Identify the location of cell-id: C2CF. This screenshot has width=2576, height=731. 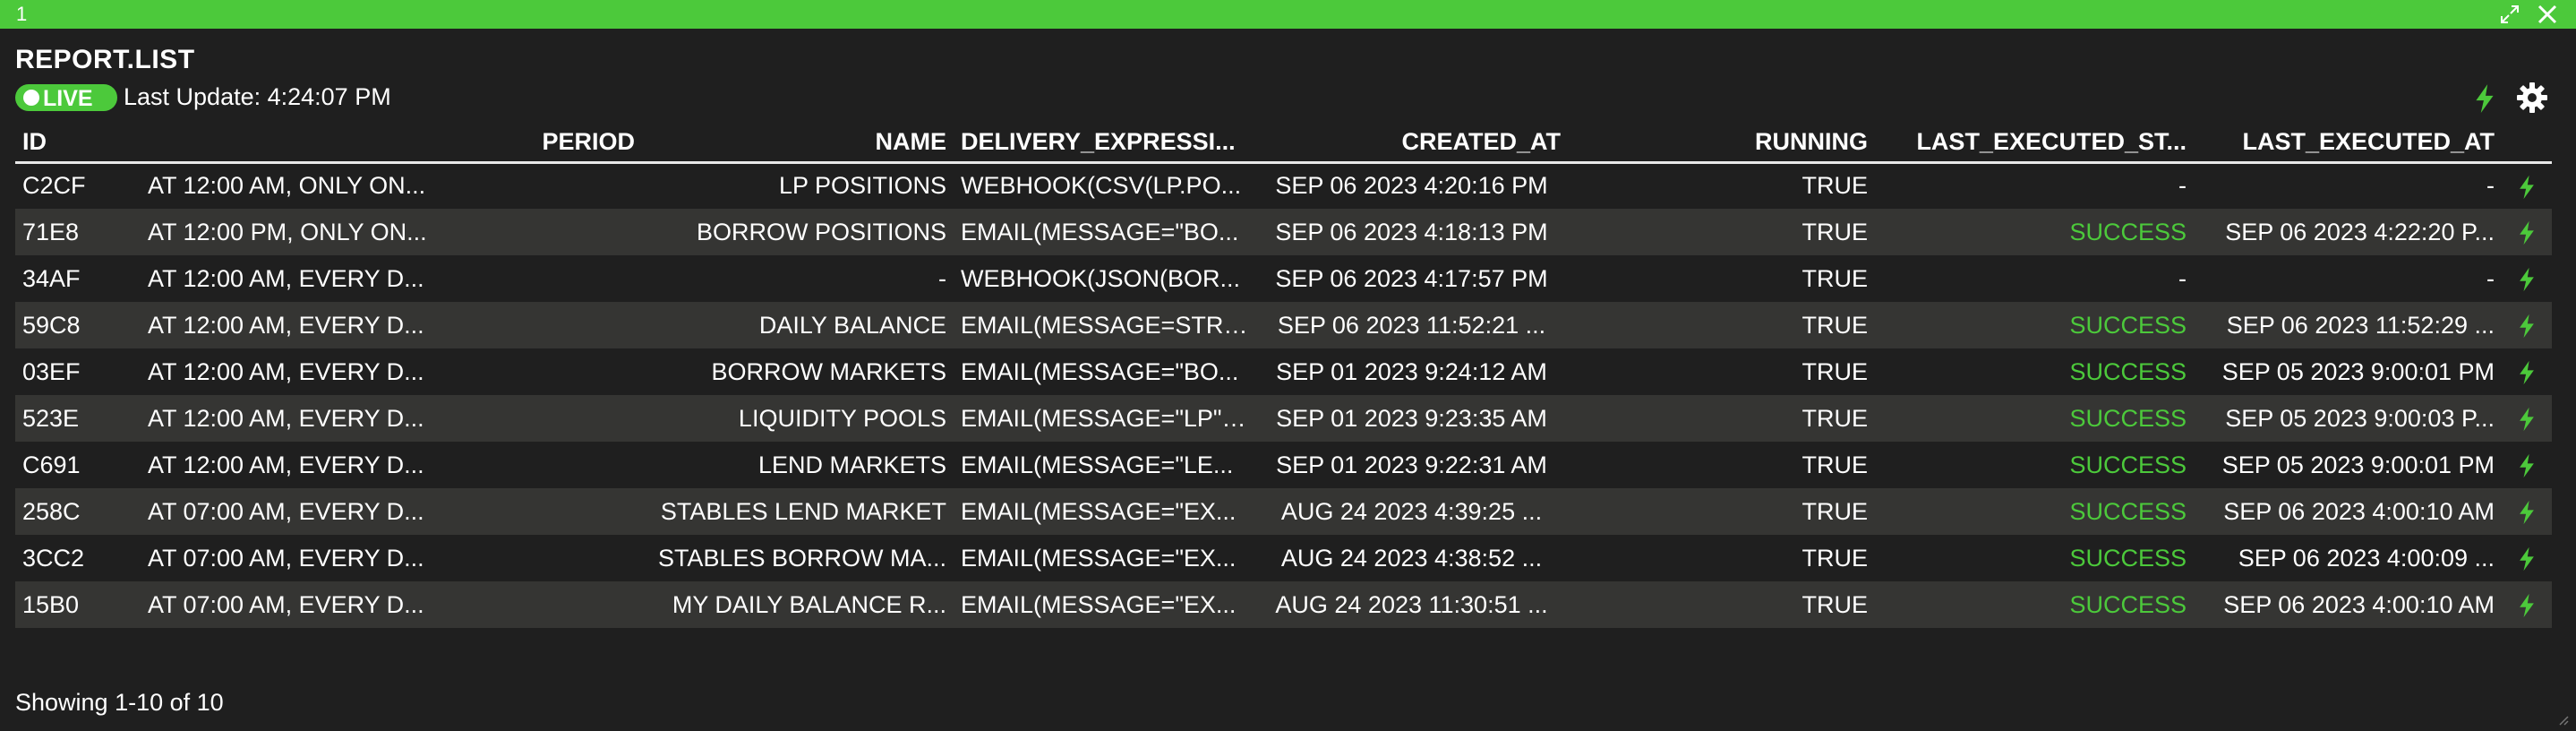
(54, 186).